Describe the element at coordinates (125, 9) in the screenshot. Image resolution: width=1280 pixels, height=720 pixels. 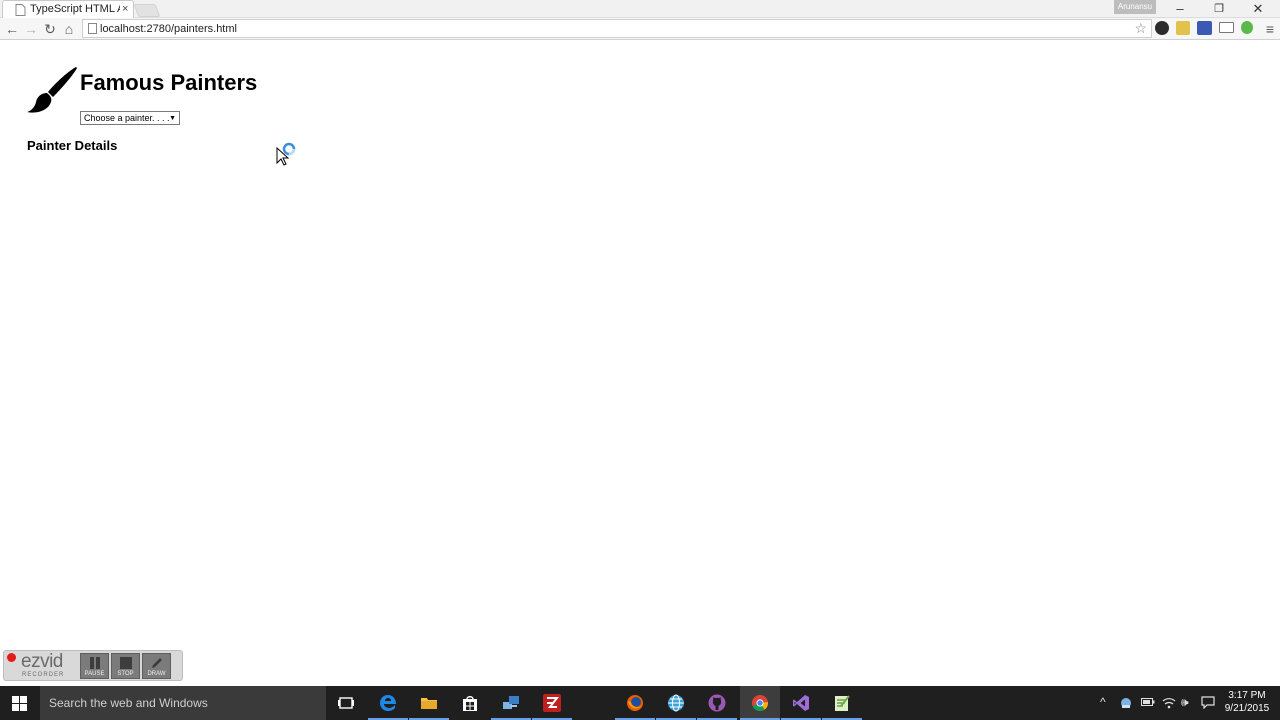
I see `tab-close-icon: ×` at that location.